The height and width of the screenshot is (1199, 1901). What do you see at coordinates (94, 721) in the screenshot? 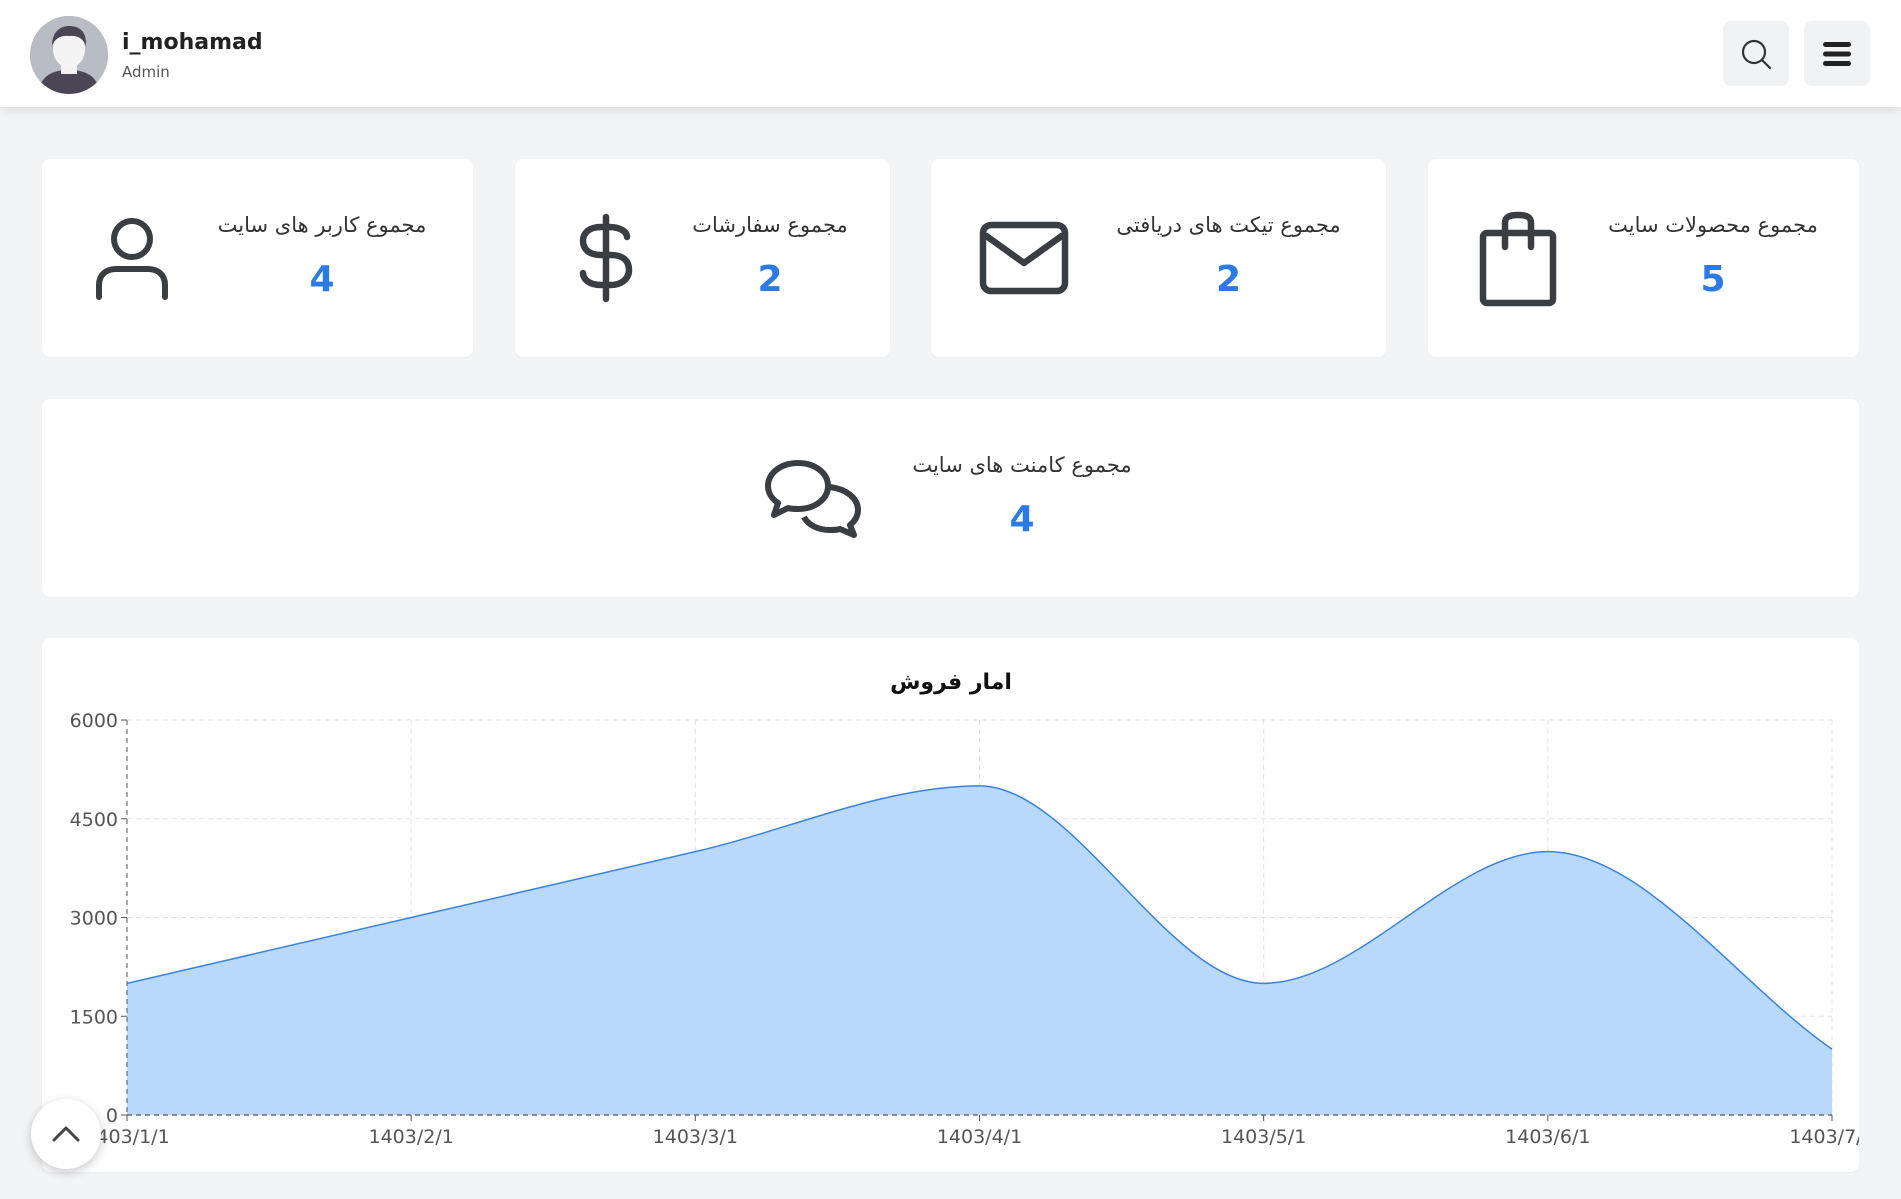
I see `y-tick-label: 6000` at bounding box center [94, 721].